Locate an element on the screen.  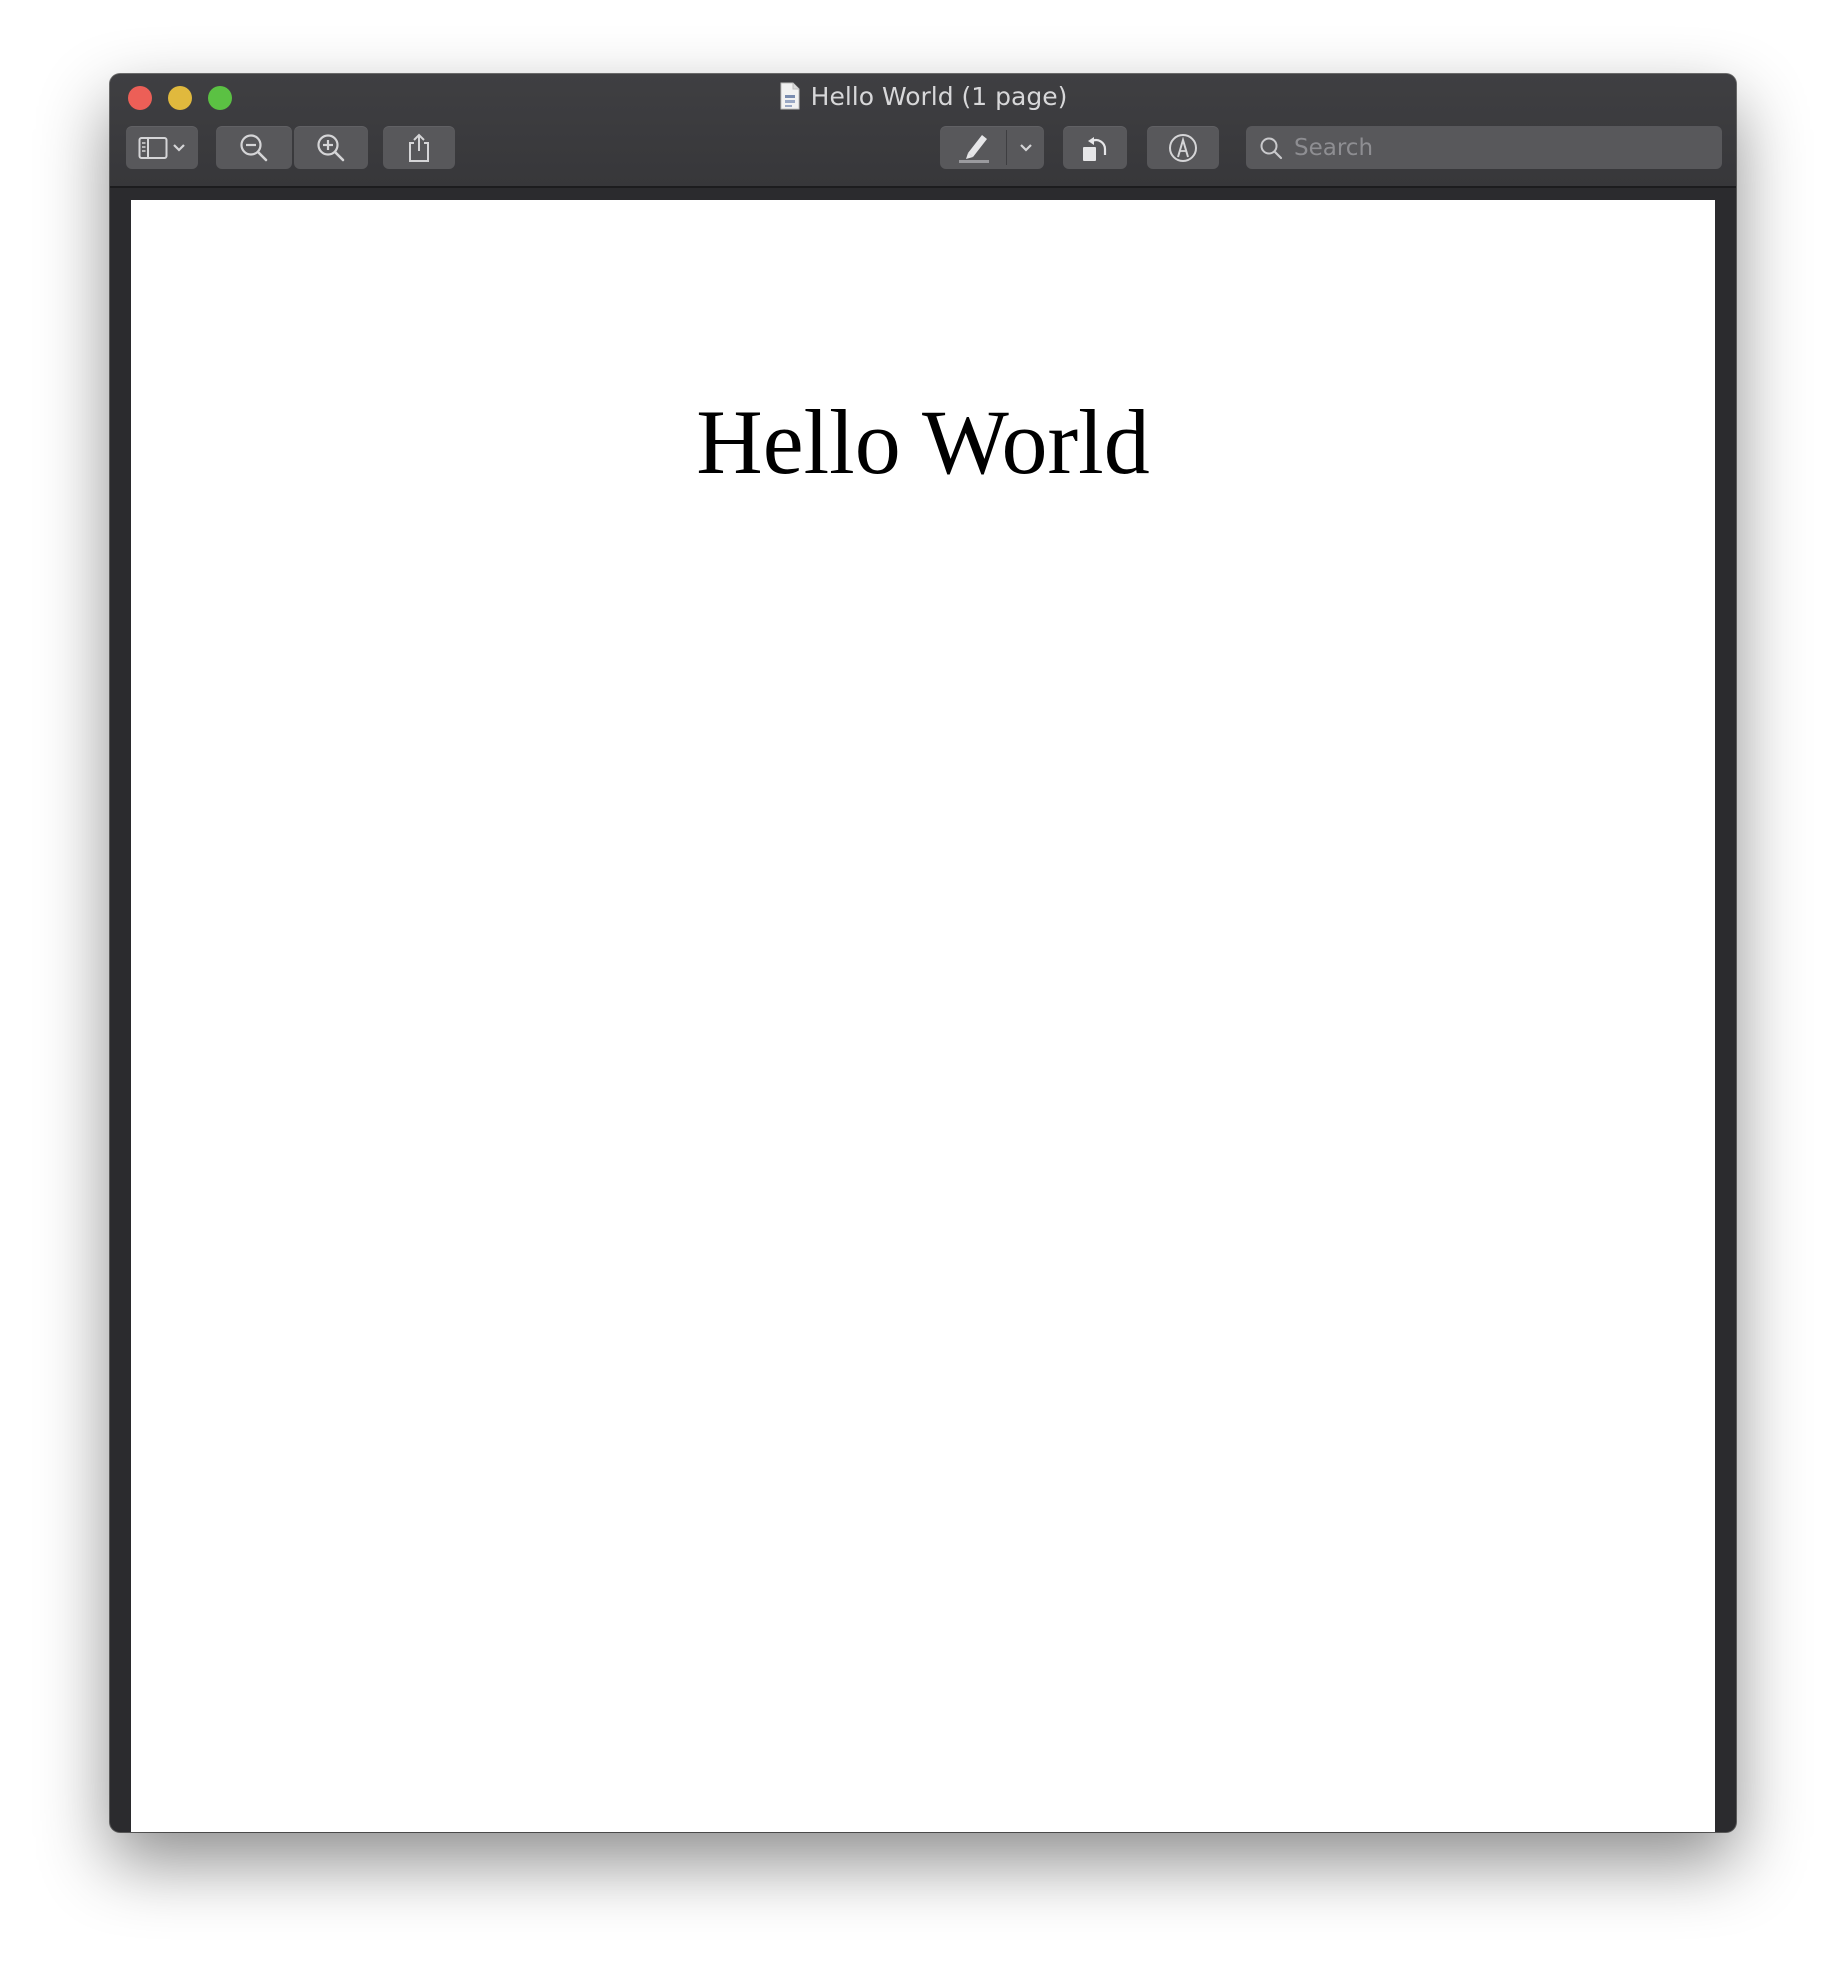
zoom-out-button is located at coordinates (254, 147).